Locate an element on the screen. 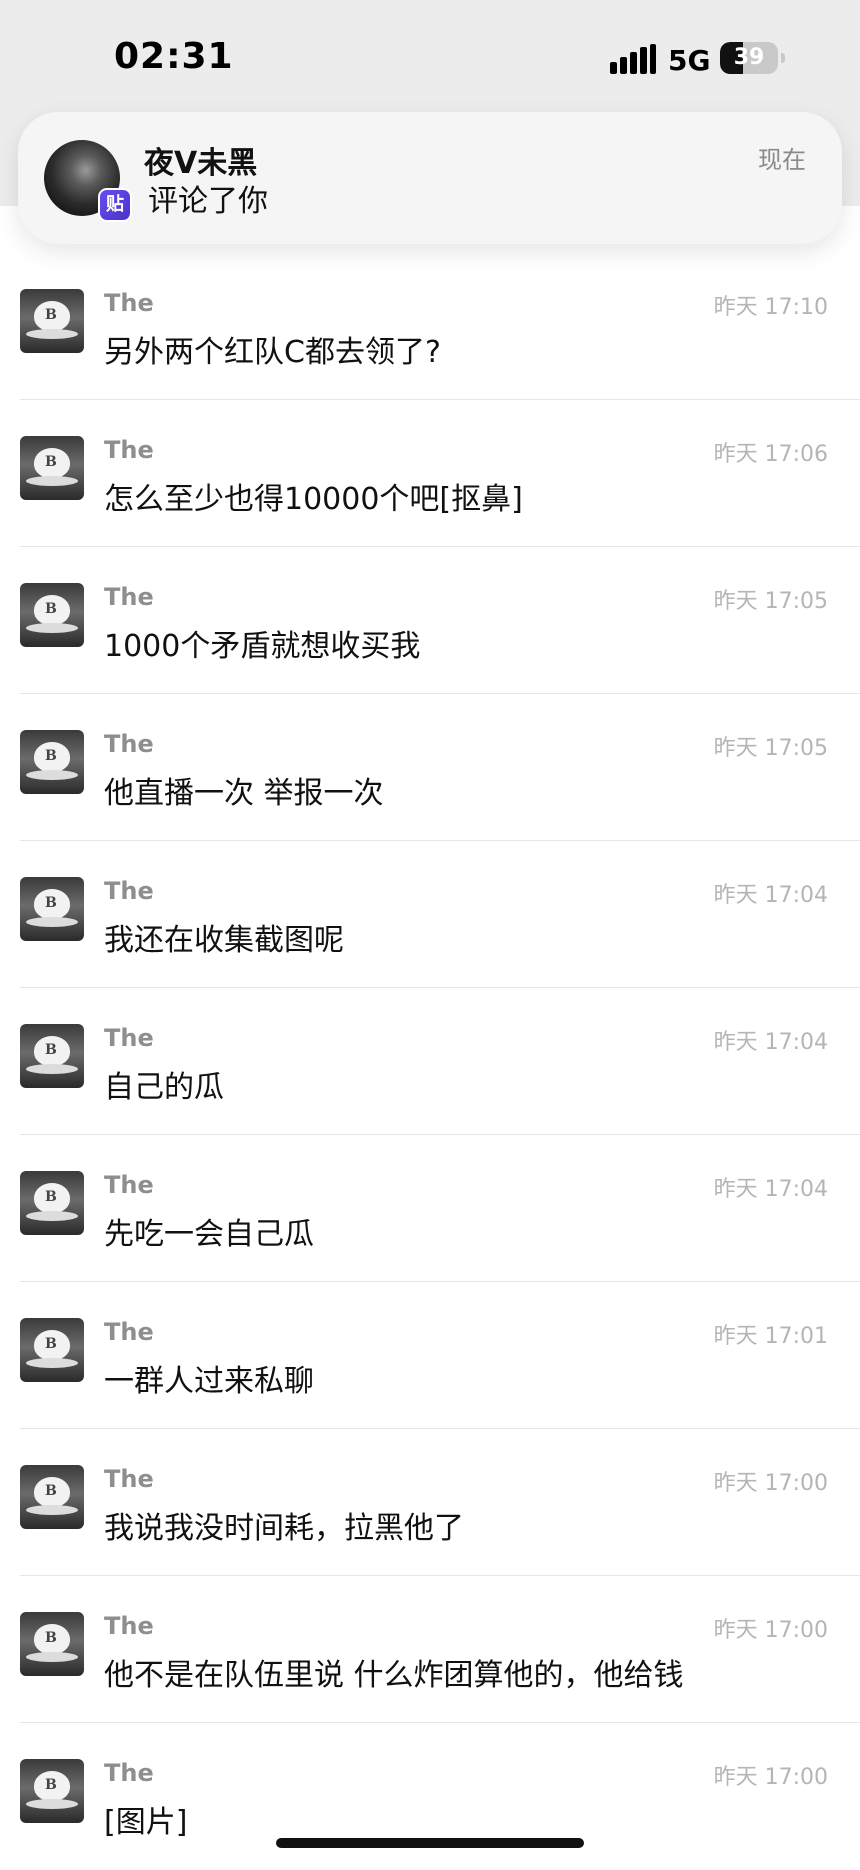 The height and width of the screenshot is (1870, 860). message-text: 自己的瓜 is located at coordinates (164, 1087).